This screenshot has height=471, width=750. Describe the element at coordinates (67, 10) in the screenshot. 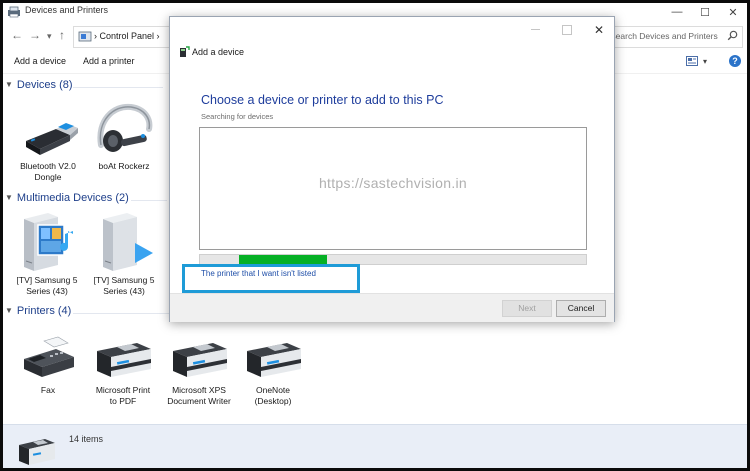

I see `window-title: Devices and Printers` at that location.